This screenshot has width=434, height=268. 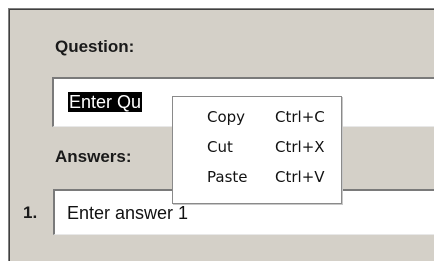 I want to click on menu-item-shortcut: Ctrl+C, so click(x=300, y=117).